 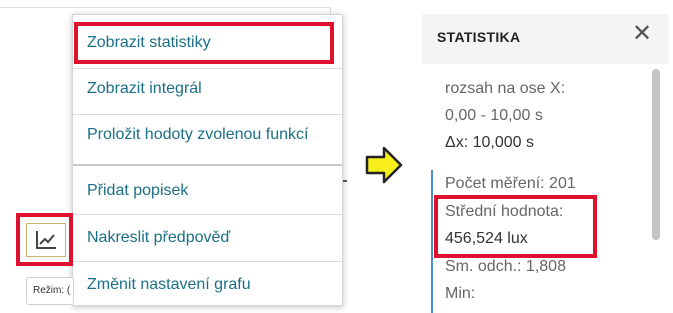 I want to click on graph-tools-icon, so click(x=46, y=240).